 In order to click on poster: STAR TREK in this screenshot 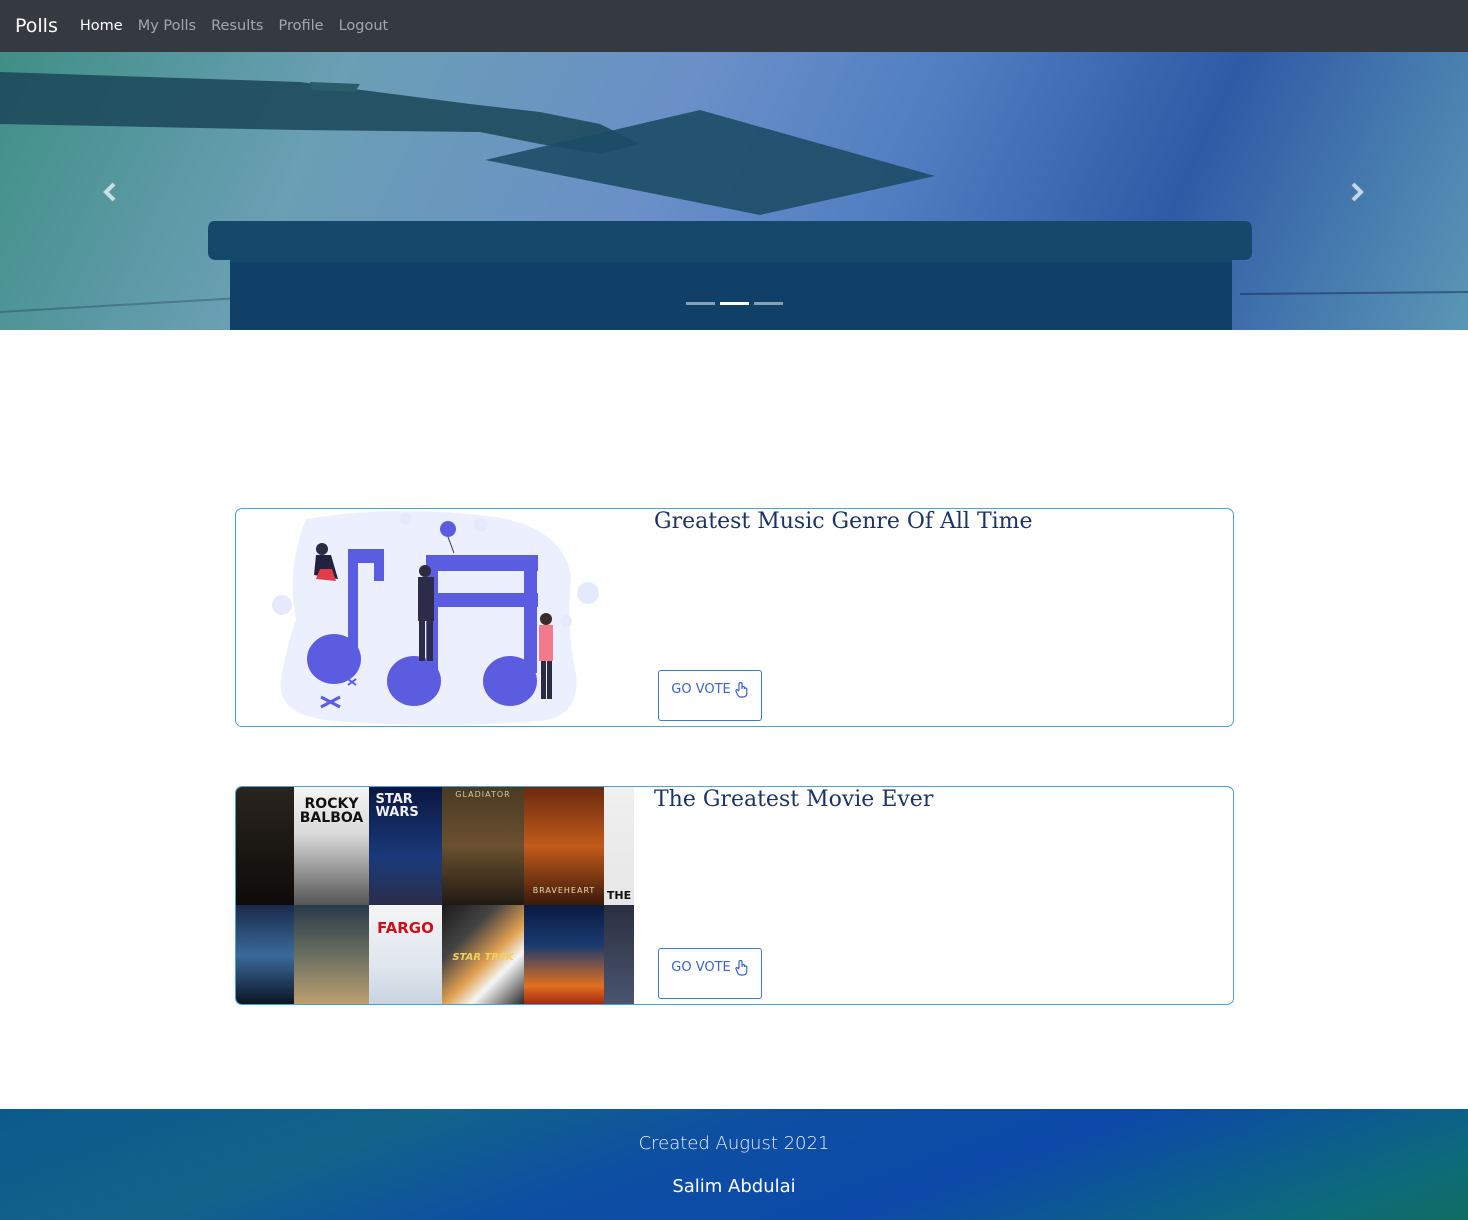, I will do `click(483, 954)`.